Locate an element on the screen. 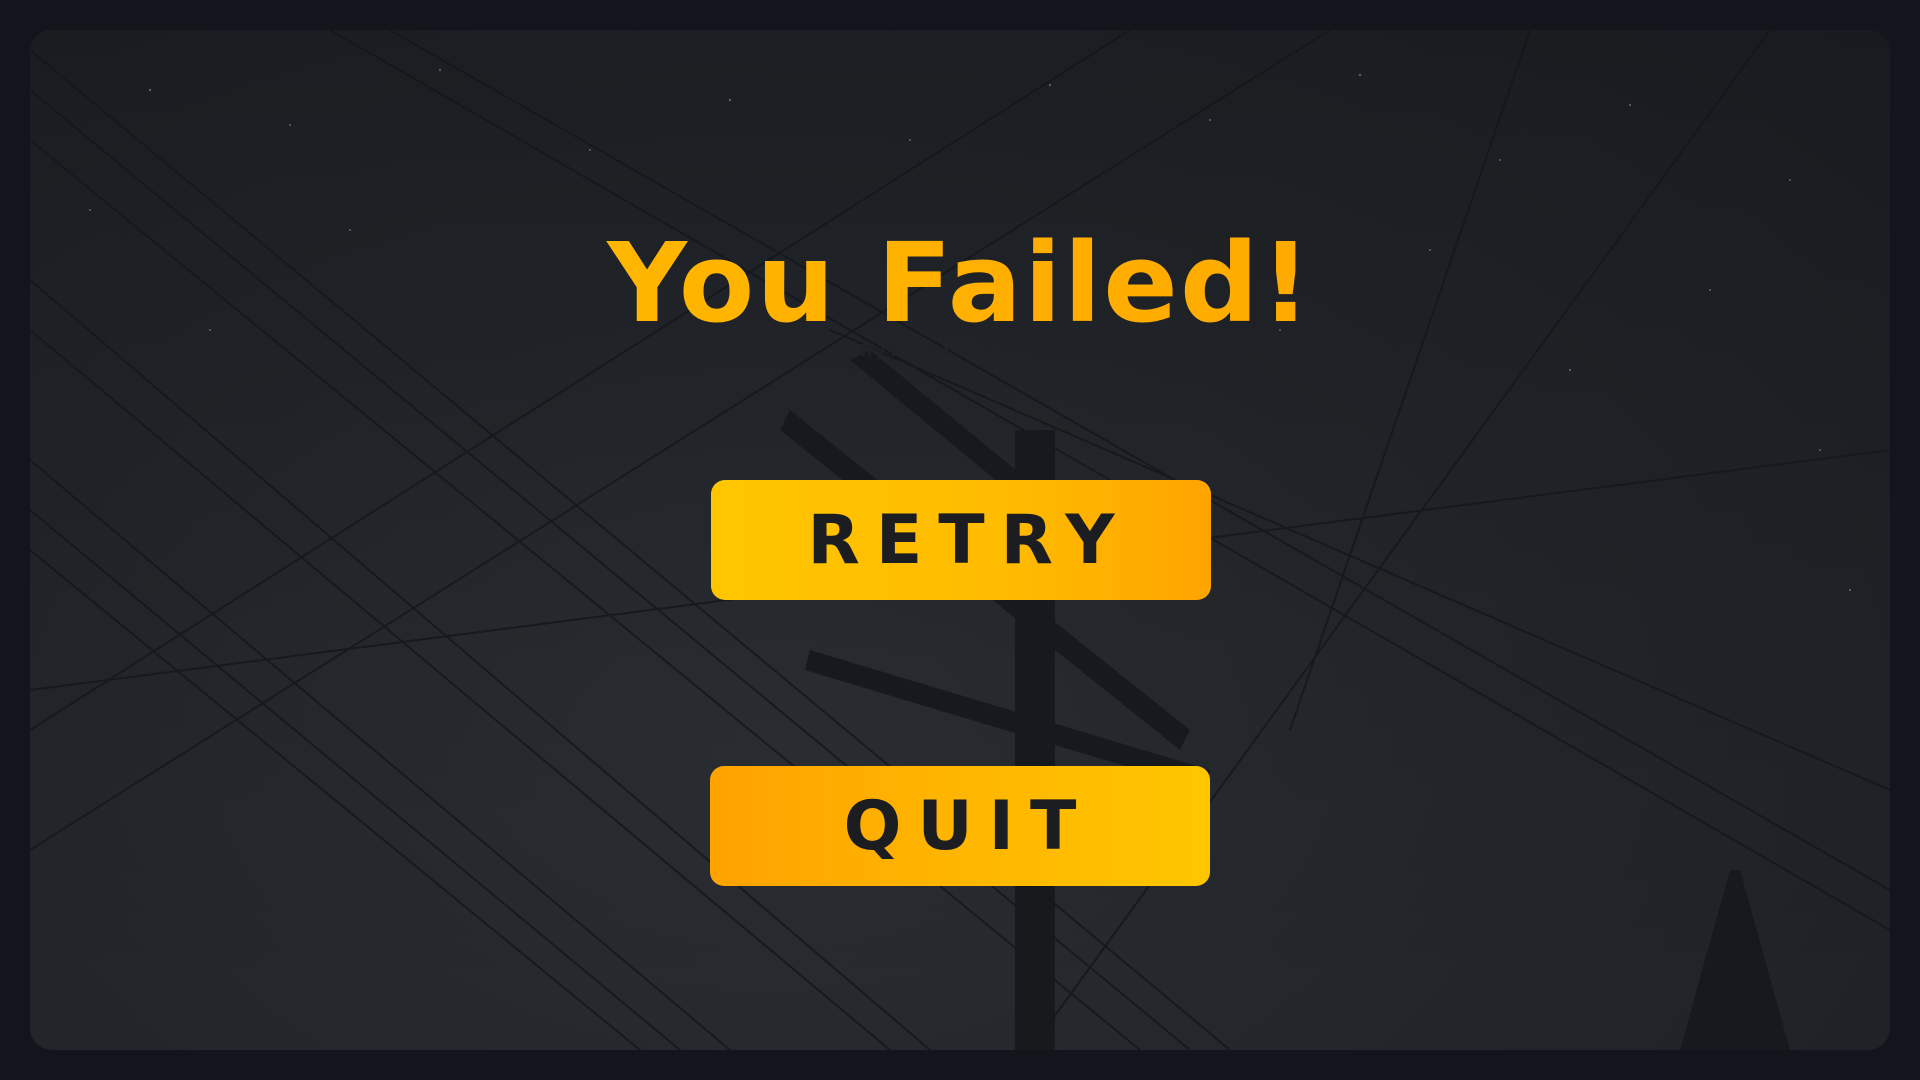 The height and width of the screenshot is (1080, 1920). result-title: You Failed! is located at coordinates (960, 283).